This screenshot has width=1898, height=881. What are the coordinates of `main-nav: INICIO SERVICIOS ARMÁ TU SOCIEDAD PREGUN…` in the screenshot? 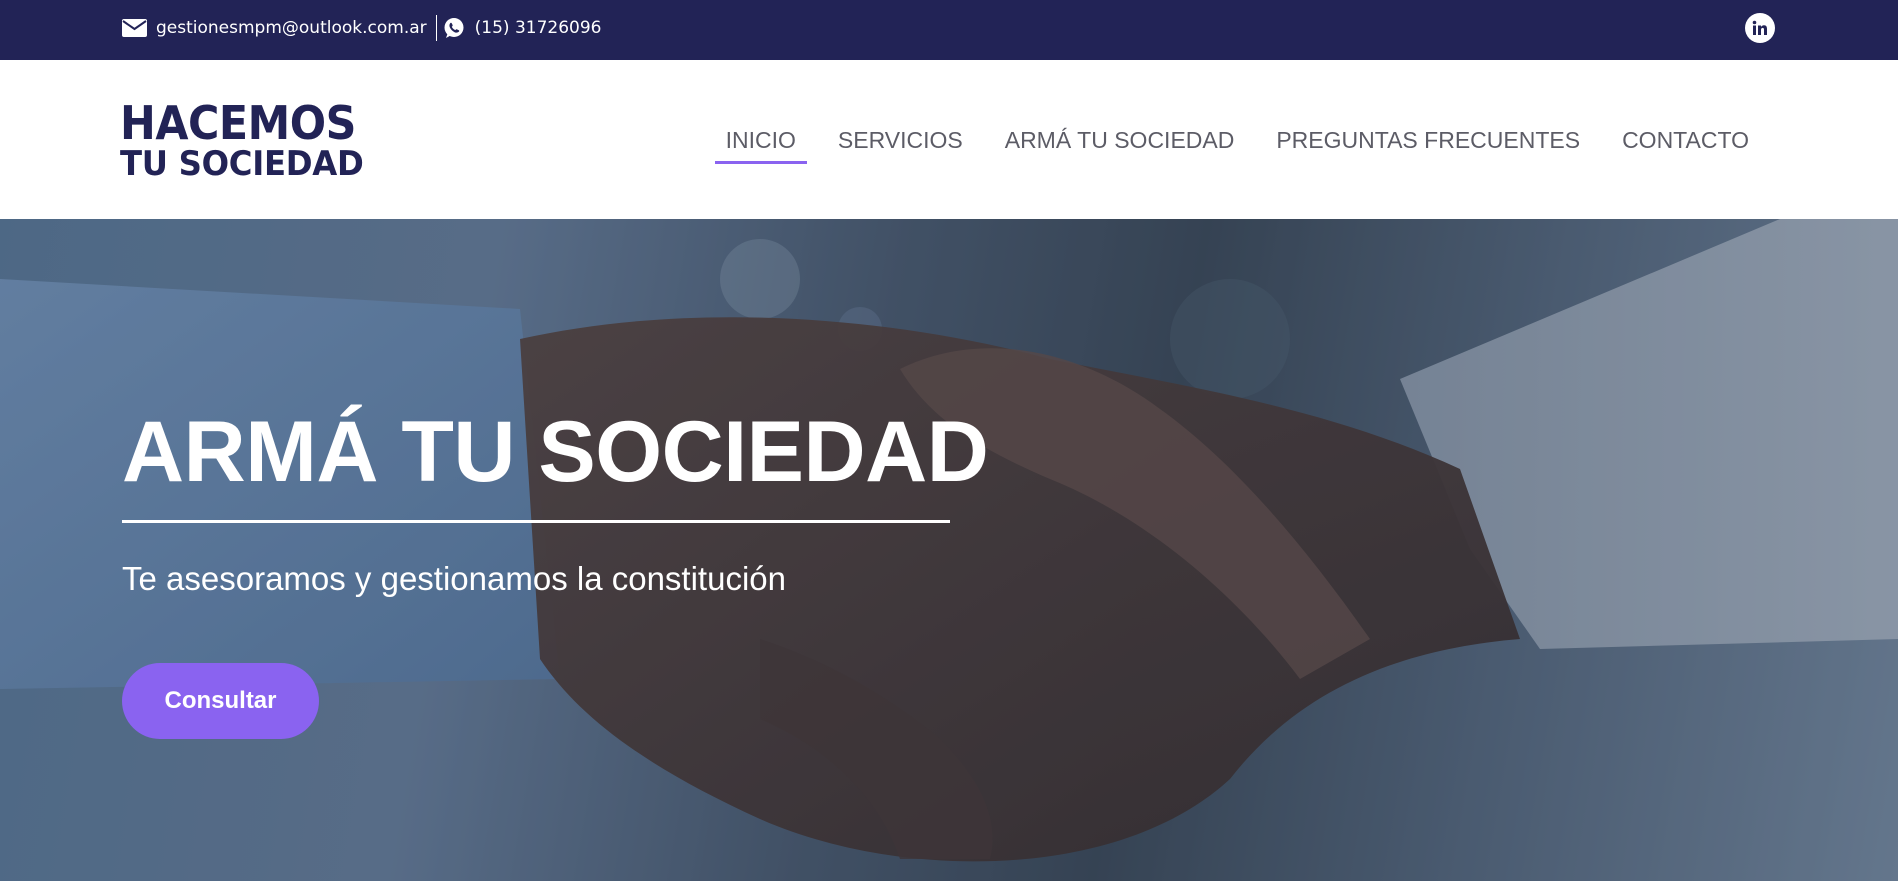 It's located at (1227, 139).